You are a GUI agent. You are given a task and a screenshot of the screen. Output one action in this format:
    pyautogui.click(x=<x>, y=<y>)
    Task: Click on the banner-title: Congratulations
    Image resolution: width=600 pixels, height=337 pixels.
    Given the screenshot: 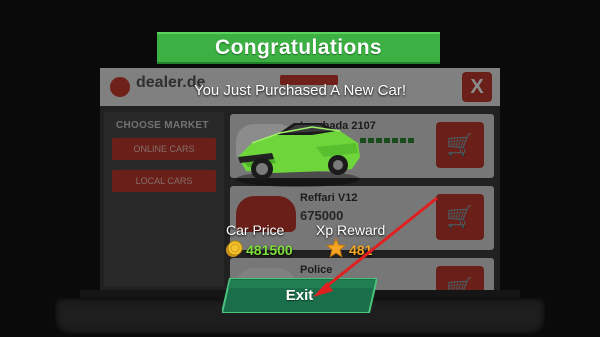 What is the action you would take?
    pyautogui.click(x=298, y=47)
    